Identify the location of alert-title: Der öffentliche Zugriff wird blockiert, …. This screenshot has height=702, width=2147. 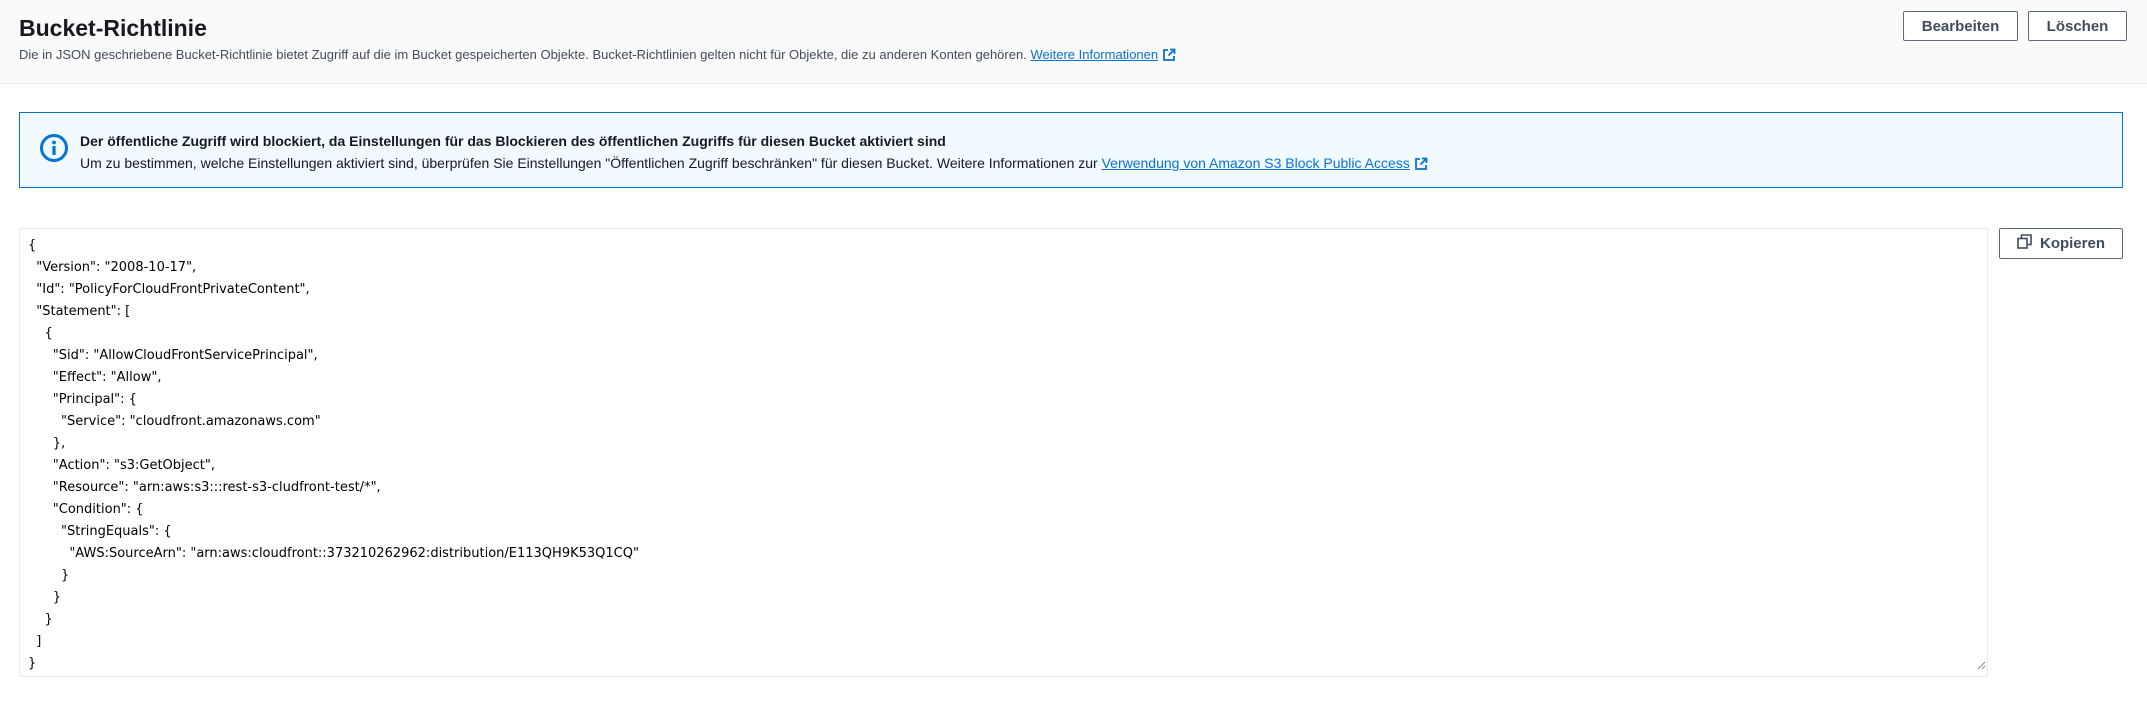
(513, 141).